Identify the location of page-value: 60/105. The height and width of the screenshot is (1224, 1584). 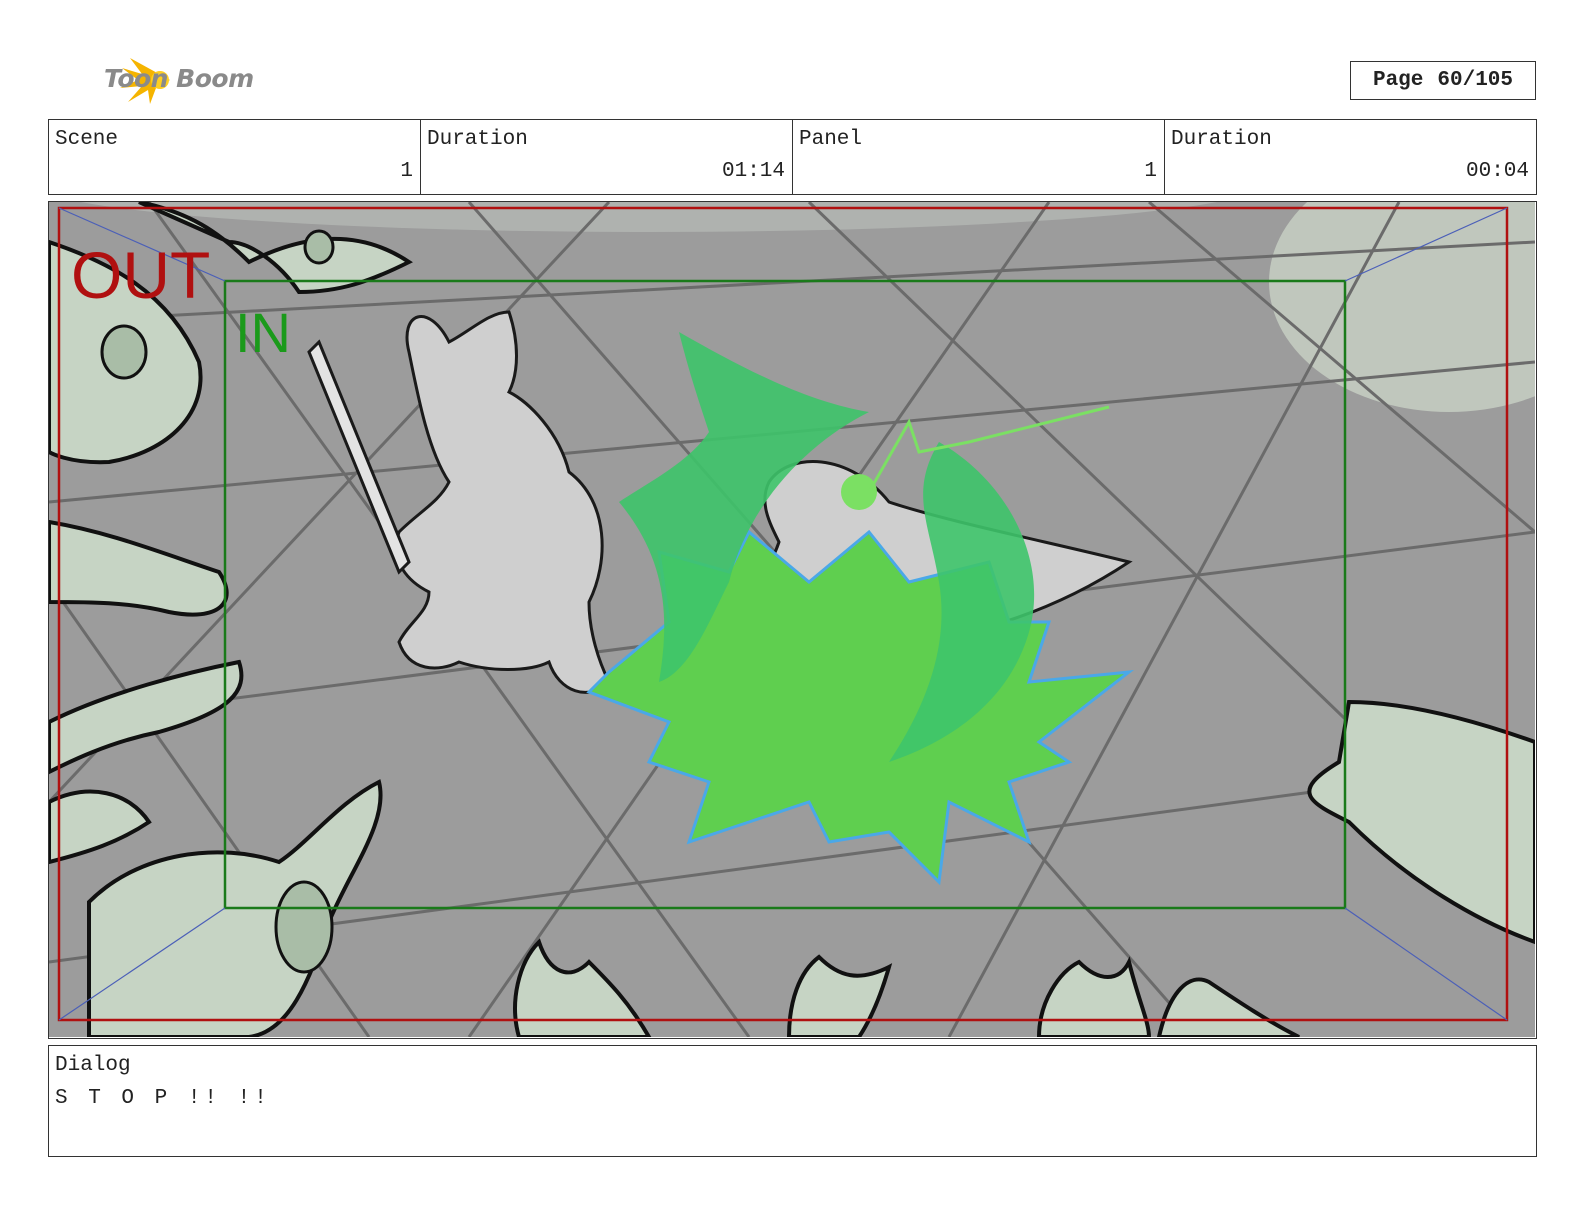
(1475, 80).